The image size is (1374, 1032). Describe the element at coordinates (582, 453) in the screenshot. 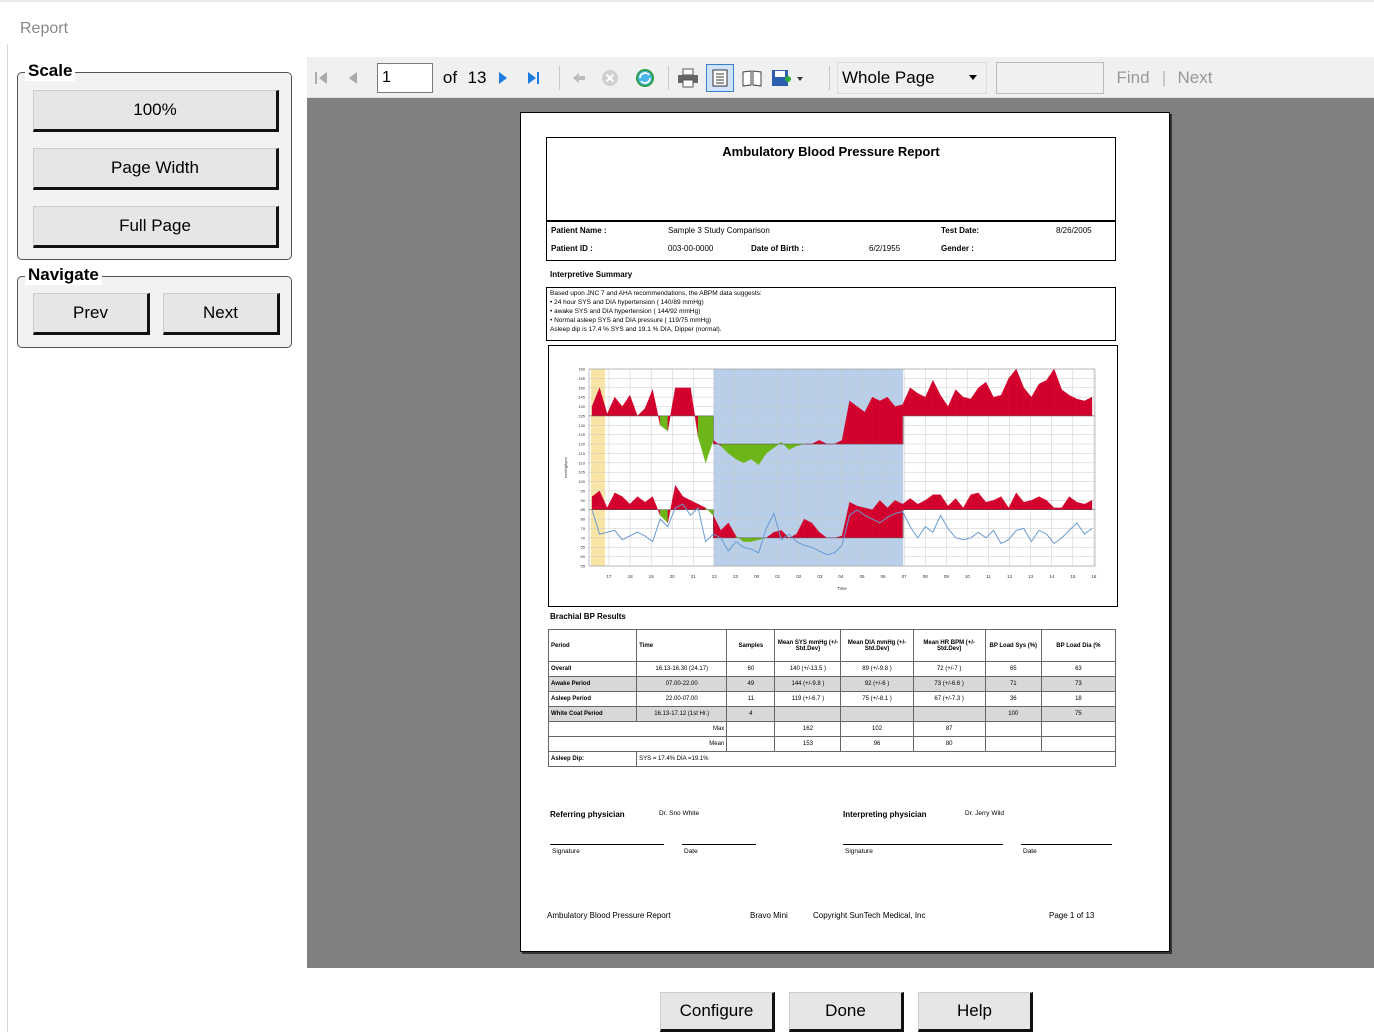

I see `y-tick-label: 115` at that location.